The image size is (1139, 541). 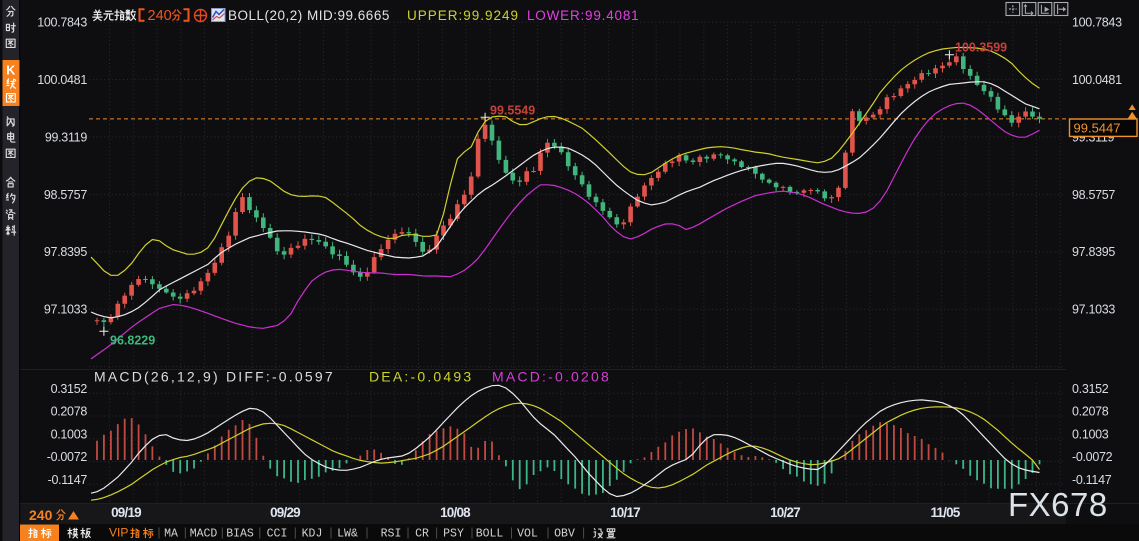 What do you see at coordinates (981, 48) in the screenshot?
I see `svg-text: 100.3599` at bounding box center [981, 48].